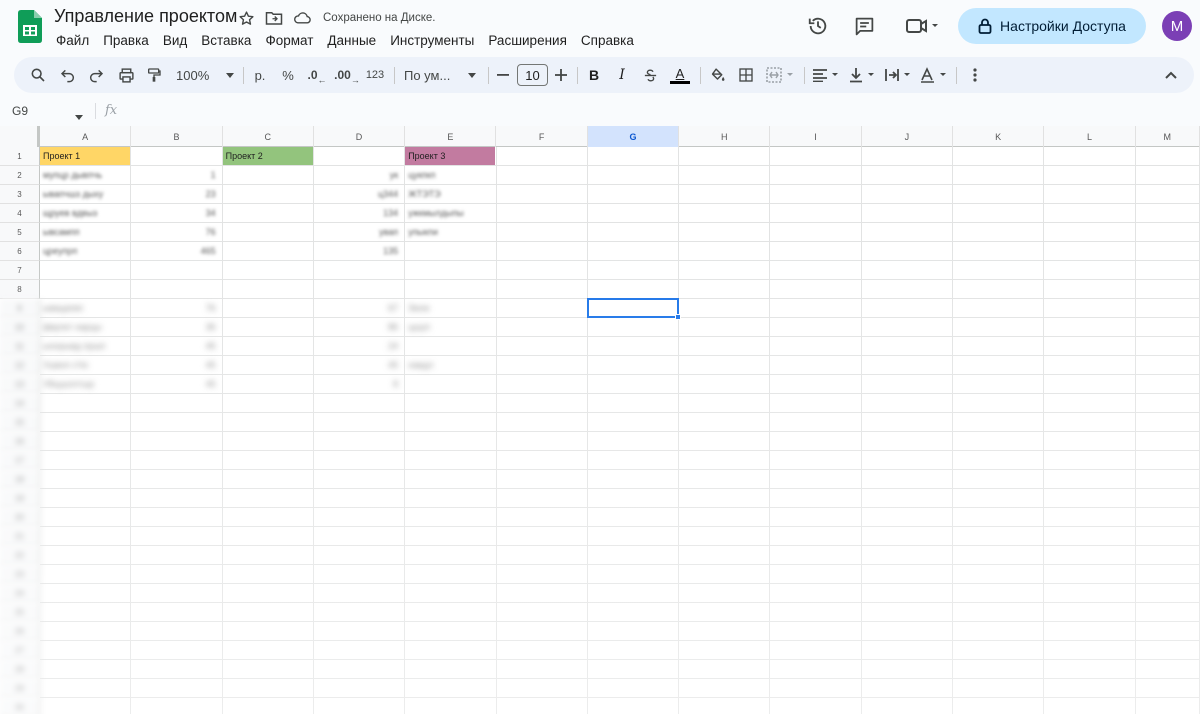 This screenshot has height=714, width=1200. Describe the element at coordinates (175, 40) in the screenshot. I see `menu-view: Вид` at that location.